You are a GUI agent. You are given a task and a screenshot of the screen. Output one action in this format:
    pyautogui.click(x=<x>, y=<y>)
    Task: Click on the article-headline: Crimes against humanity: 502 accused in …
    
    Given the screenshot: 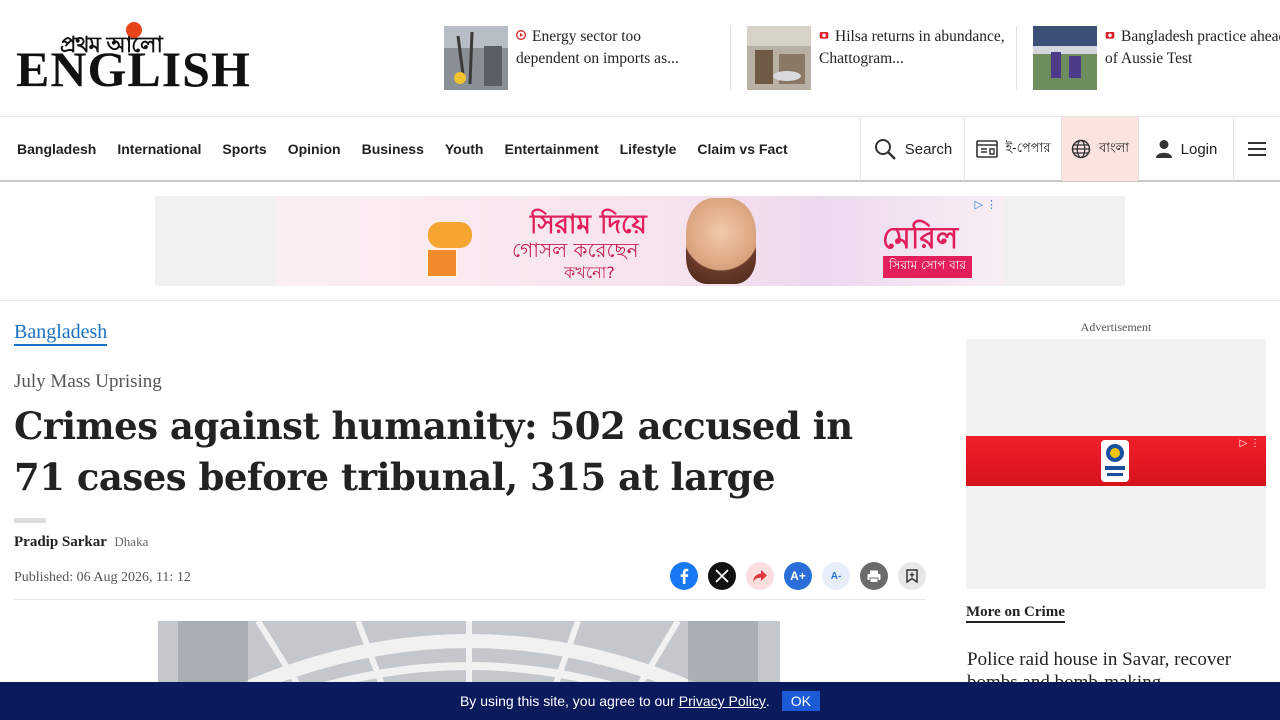 What is the action you would take?
    pyautogui.click(x=433, y=451)
    